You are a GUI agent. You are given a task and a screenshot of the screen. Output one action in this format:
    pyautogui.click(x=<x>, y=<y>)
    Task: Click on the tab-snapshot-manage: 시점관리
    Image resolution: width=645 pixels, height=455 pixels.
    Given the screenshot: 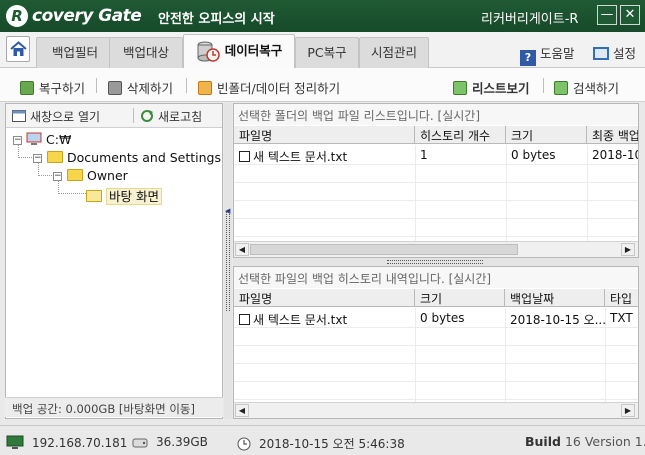 What is the action you would take?
    pyautogui.click(x=394, y=52)
    